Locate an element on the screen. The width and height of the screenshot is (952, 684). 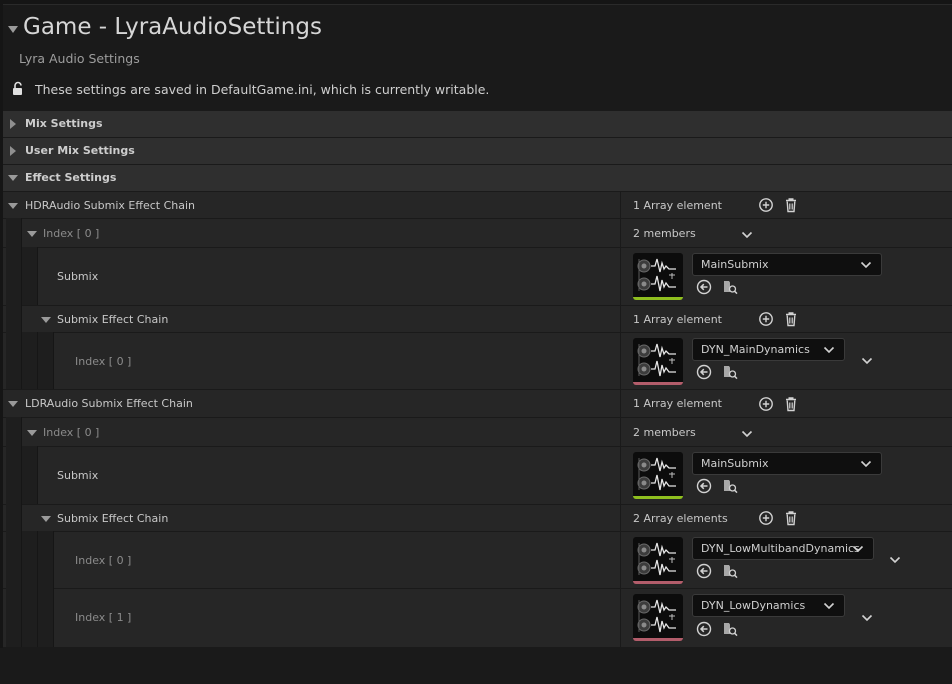
asset-picker: DYN_LowMultibandDynamics is located at coordinates (783, 548).